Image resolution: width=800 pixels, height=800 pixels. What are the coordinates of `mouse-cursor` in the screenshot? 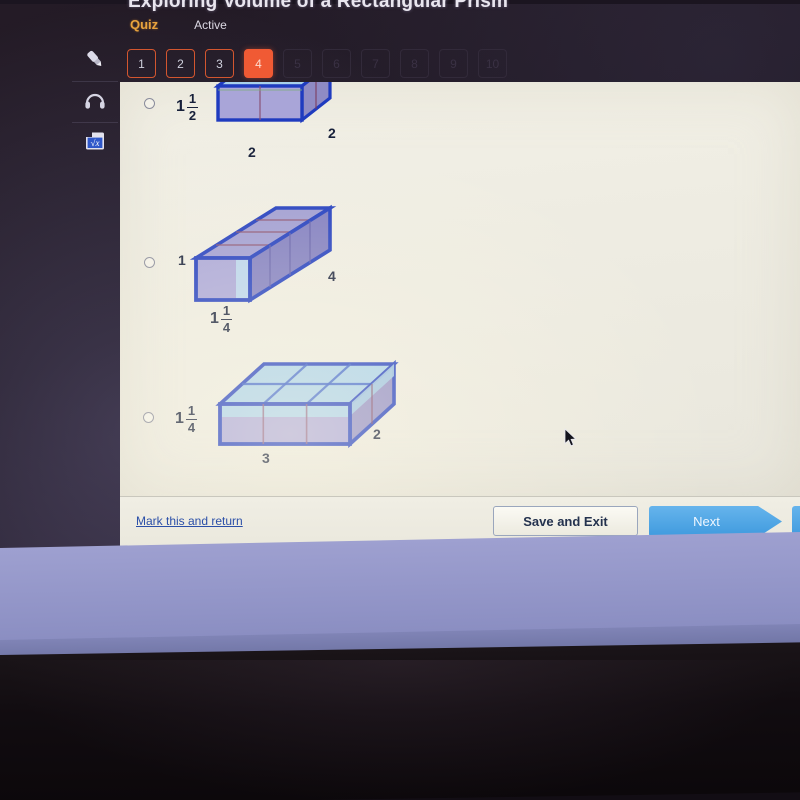 It's located at (570, 437).